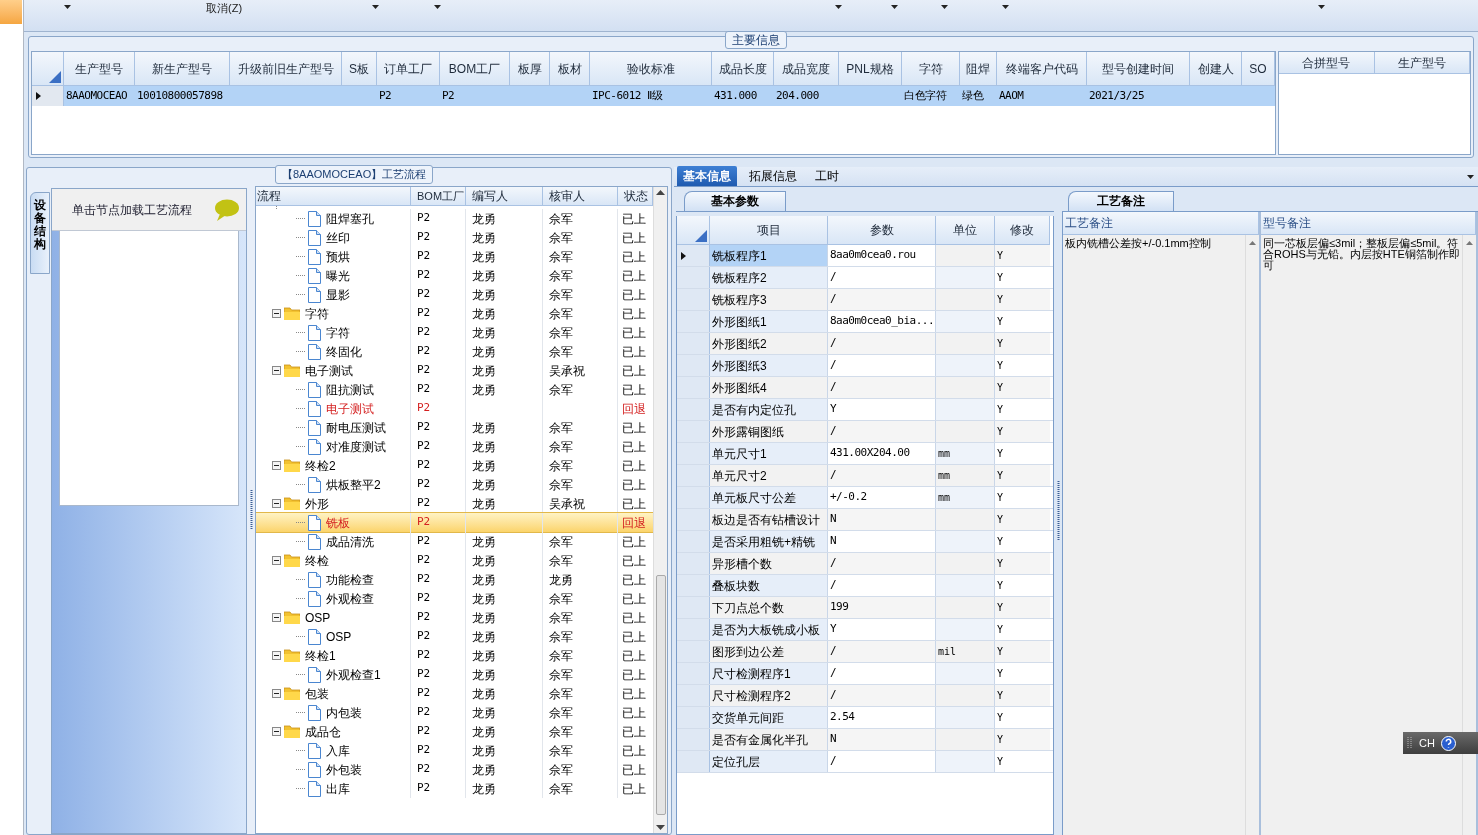 The image size is (1478, 835). What do you see at coordinates (454, 484) in the screenshot?
I see `tree-row: 烘板整平2 P2 龙勇 佘军 已上` at bounding box center [454, 484].